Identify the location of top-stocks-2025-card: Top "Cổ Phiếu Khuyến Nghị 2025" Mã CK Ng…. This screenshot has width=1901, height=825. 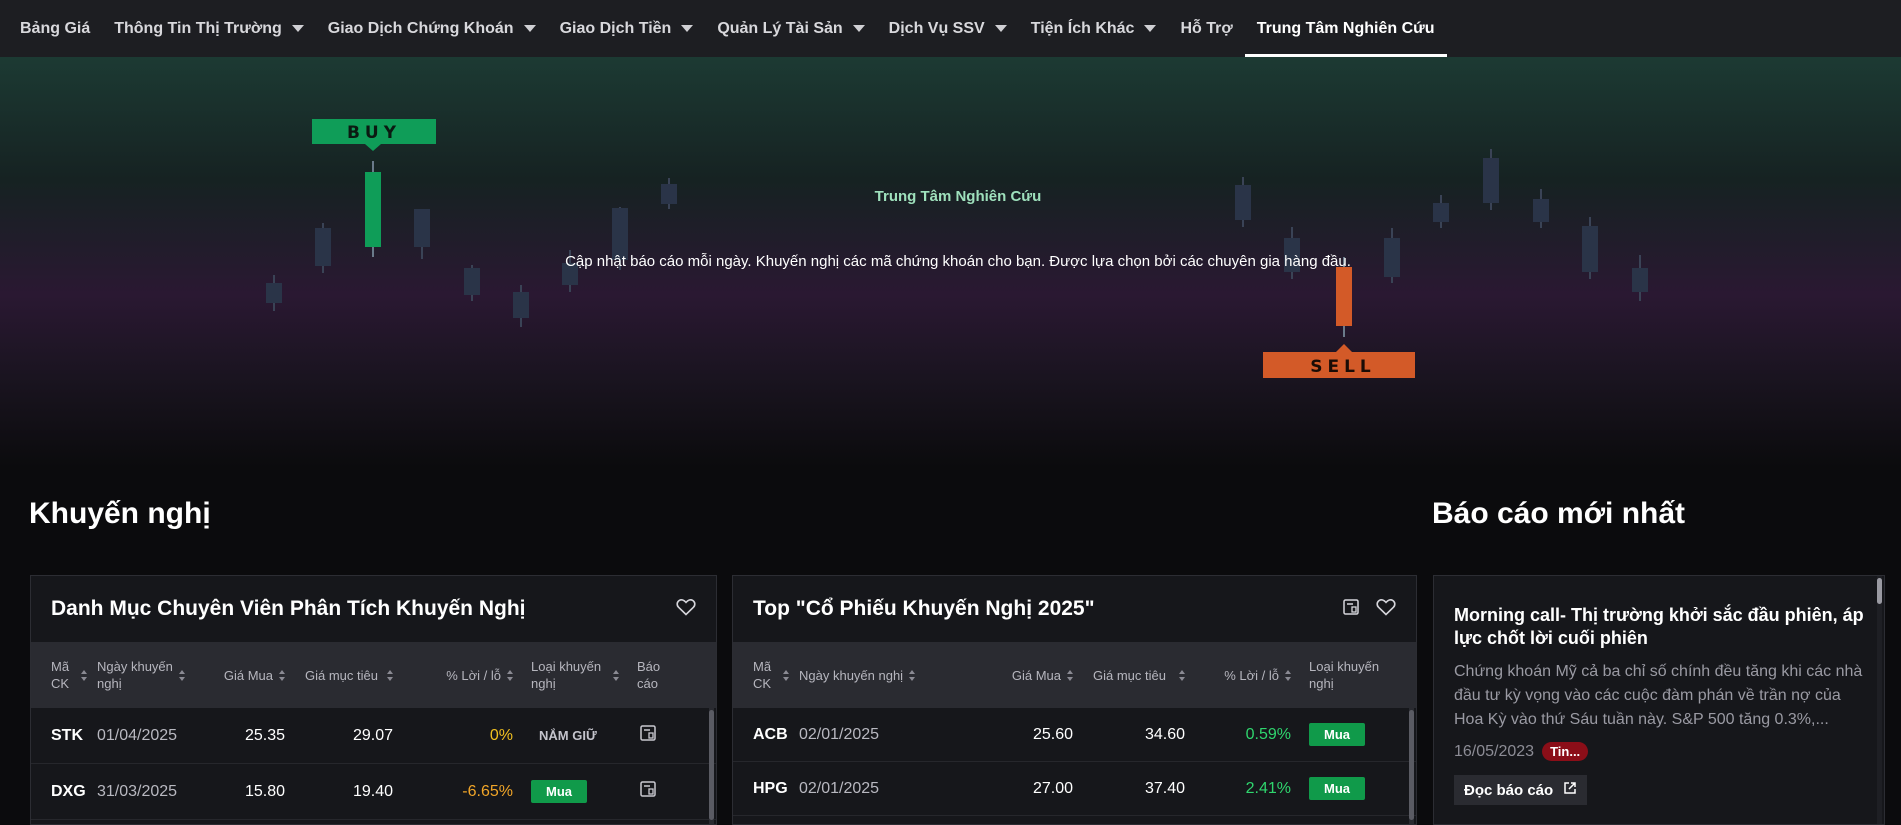
(1074, 700).